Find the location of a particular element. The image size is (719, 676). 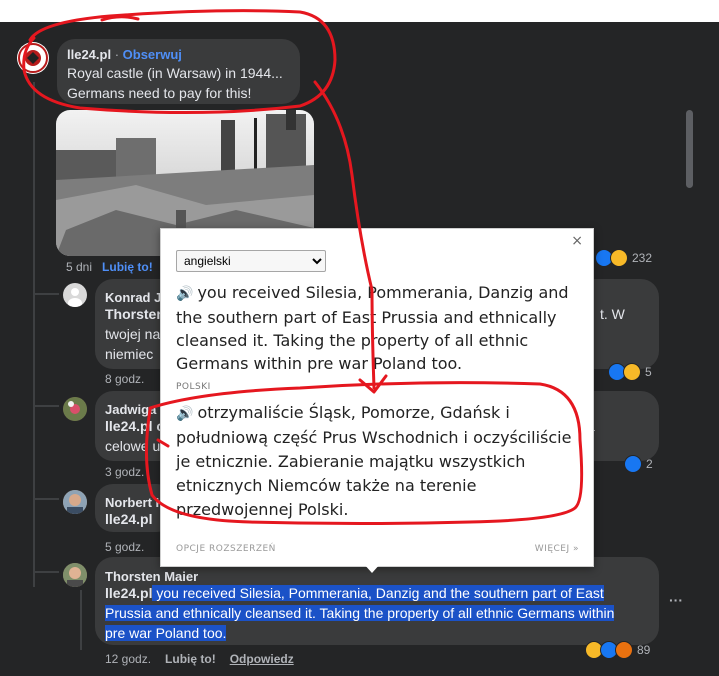

selected-text: pre war Poland too. is located at coordinates (166, 633).